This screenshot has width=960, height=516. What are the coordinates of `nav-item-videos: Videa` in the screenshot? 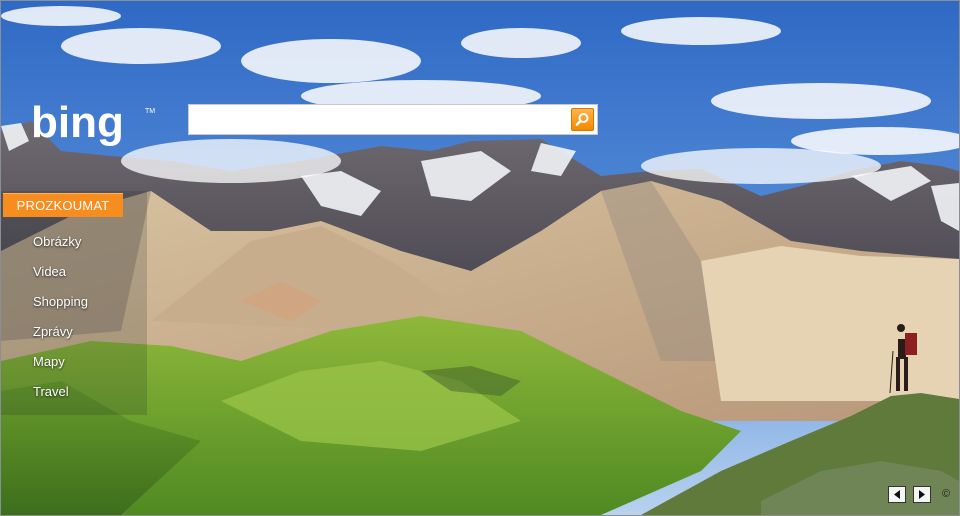 It's located at (60, 272).